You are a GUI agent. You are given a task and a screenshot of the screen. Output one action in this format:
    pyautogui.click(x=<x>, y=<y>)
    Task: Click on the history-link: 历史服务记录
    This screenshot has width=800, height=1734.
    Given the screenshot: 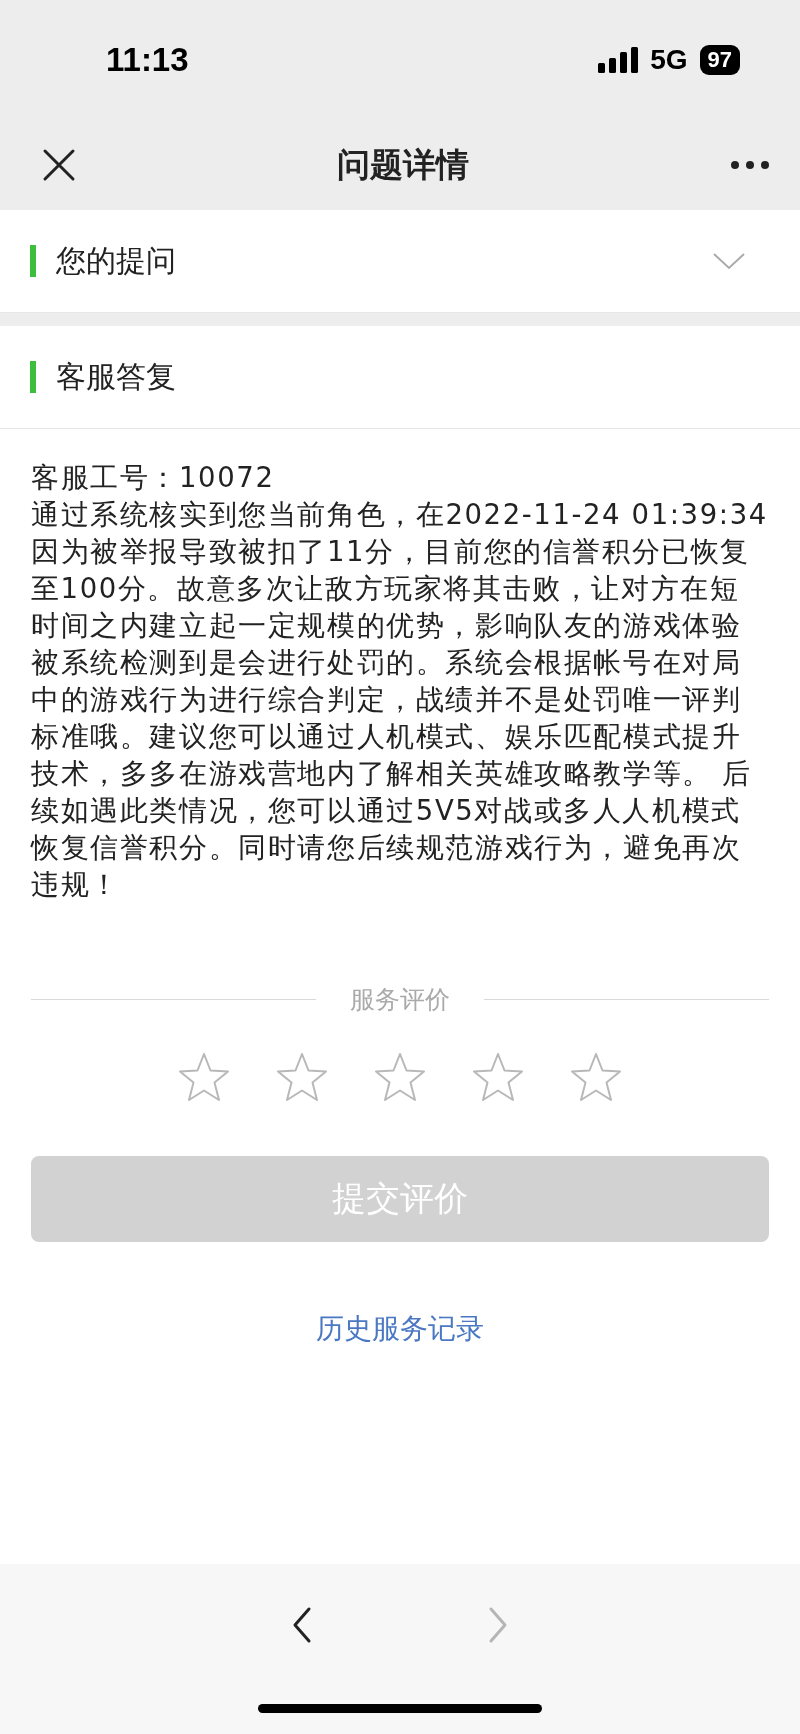 What is the action you would take?
    pyautogui.click(x=400, y=1329)
    